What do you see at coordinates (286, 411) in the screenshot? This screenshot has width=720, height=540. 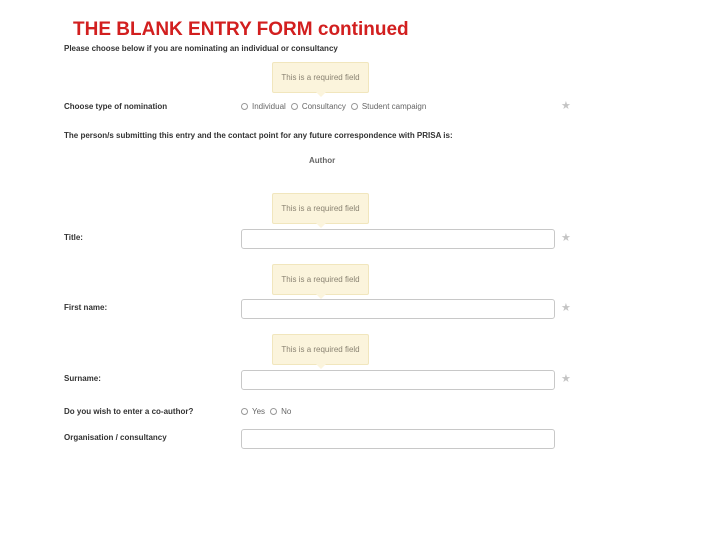 I see `option-label: No` at bounding box center [286, 411].